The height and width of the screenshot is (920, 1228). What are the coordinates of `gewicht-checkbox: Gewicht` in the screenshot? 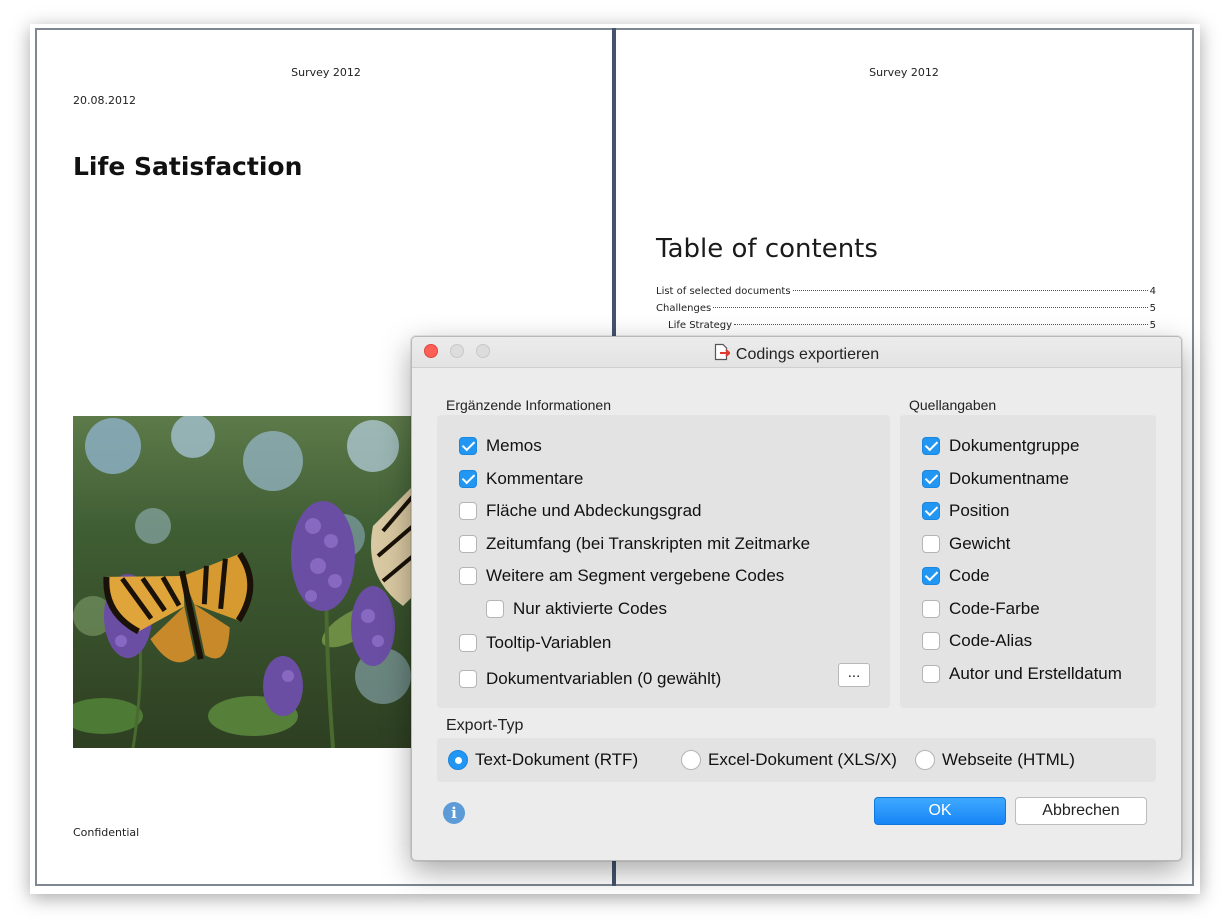 It's located at (966, 544).